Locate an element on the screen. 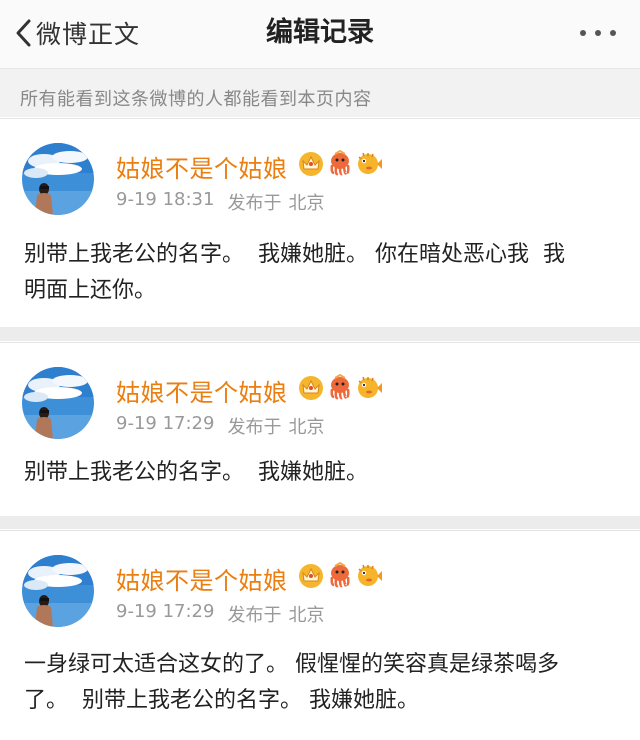 The width and height of the screenshot is (640, 740). notice-text: 所有能看到这条微博的人都能看到本页内容 is located at coordinates (196, 99).